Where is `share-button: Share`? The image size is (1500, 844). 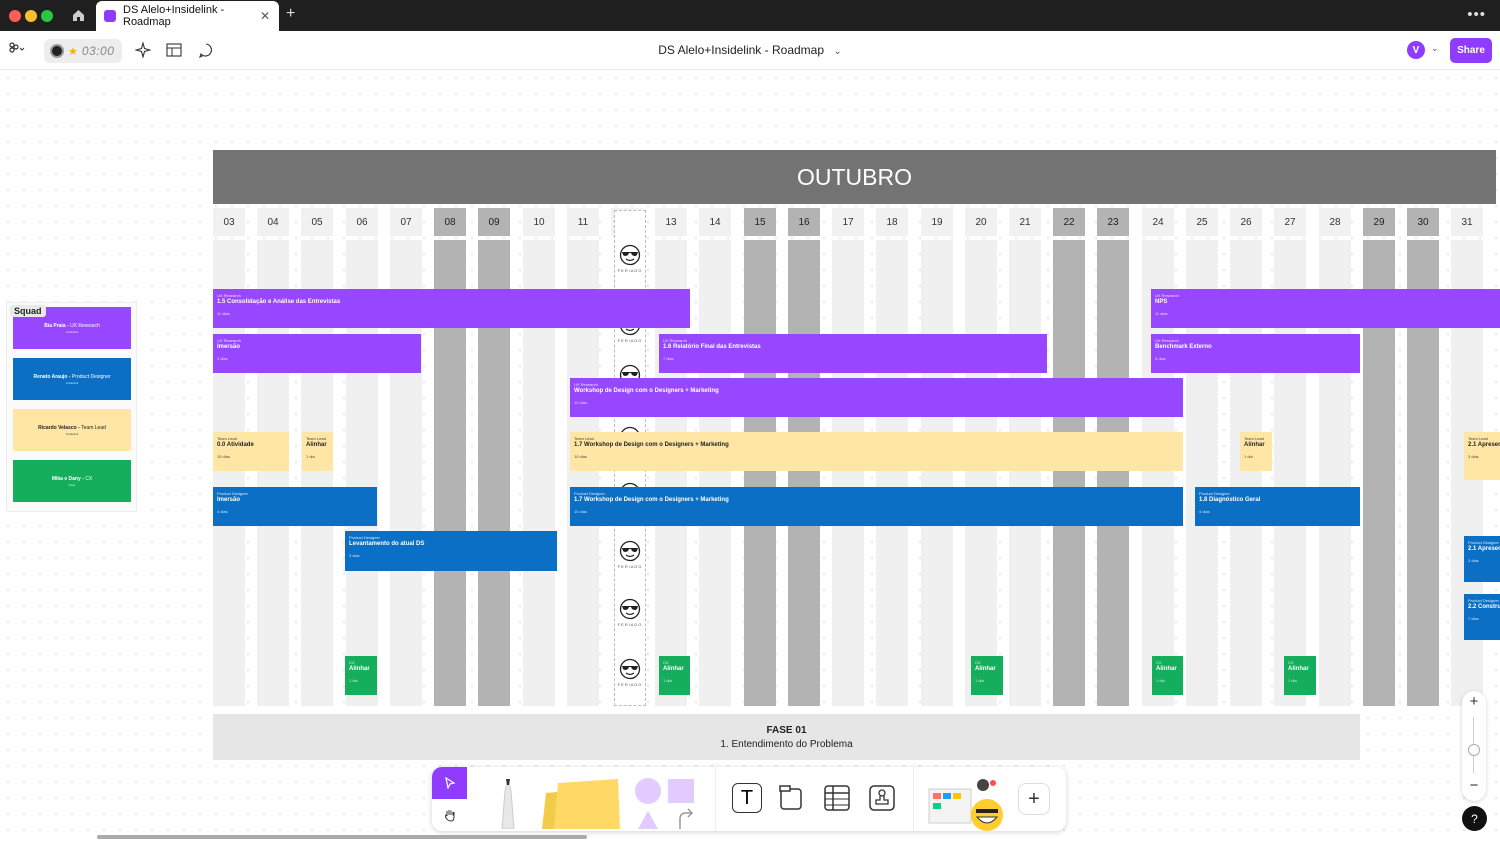 share-button: Share is located at coordinates (1471, 50).